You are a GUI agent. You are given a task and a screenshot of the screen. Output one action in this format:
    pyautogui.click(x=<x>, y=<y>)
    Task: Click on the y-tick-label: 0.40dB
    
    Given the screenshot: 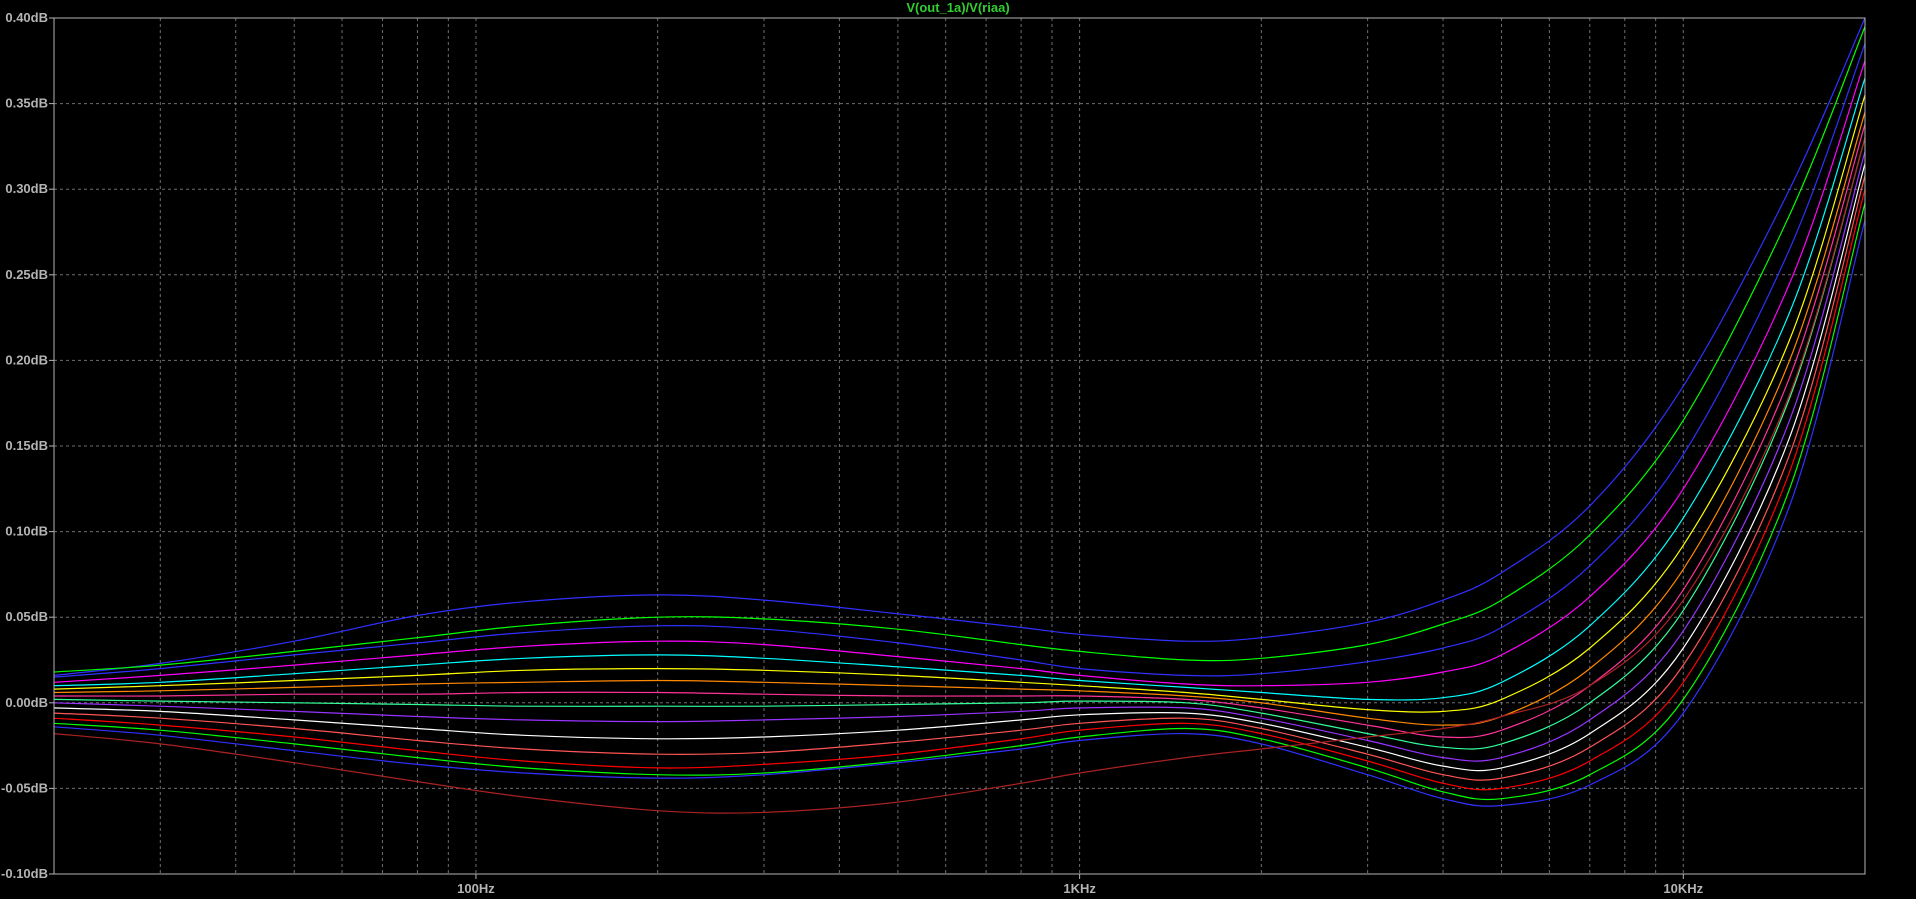 What is the action you would take?
    pyautogui.click(x=26, y=17)
    